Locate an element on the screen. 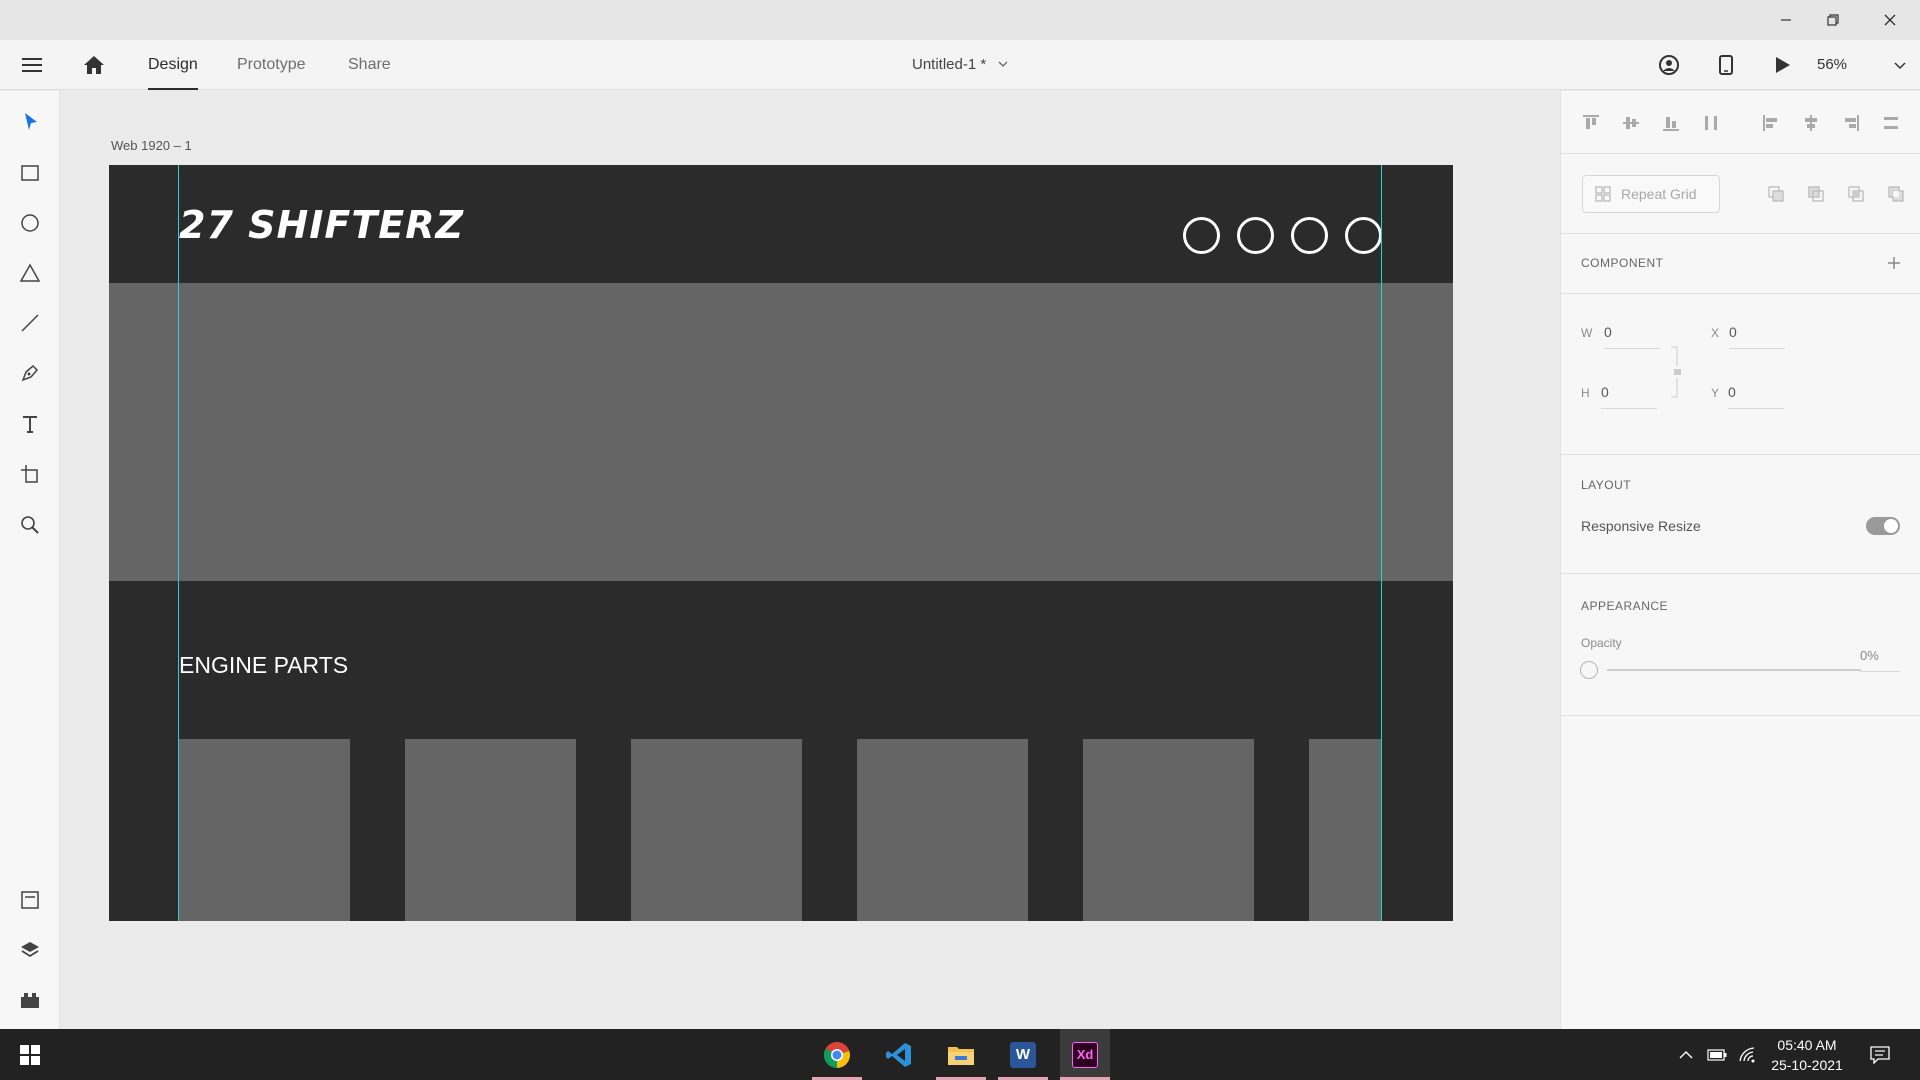 Image resolution: width=1920 pixels, height=1080 pixels. add-component-button is located at coordinates (1894, 263).